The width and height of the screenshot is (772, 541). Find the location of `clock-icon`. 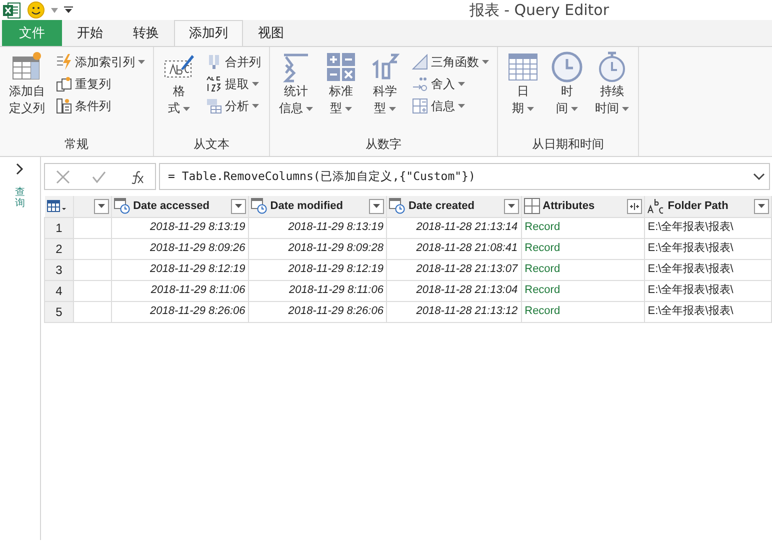

clock-icon is located at coordinates (567, 67).